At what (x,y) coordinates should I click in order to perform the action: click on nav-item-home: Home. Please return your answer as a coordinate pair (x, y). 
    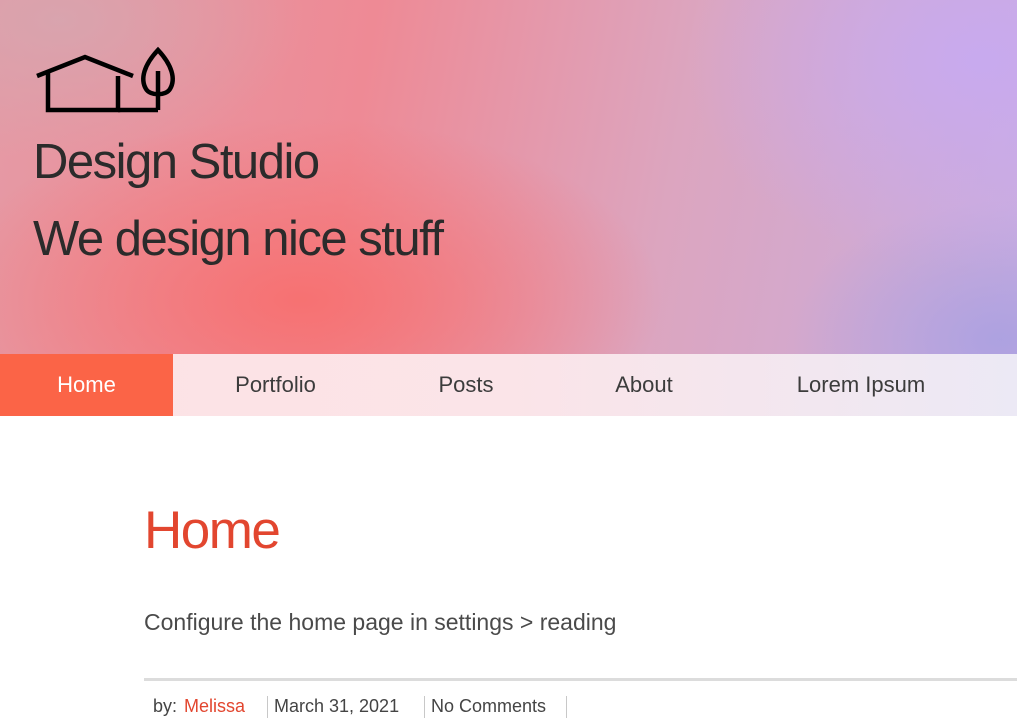
    Looking at the image, I should click on (86, 385).